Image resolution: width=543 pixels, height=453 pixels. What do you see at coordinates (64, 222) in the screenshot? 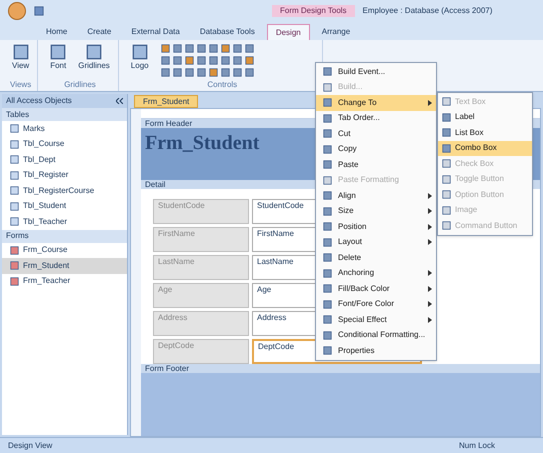
I see `nav-item: Tbl_Teacher` at bounding box center [64, 222].